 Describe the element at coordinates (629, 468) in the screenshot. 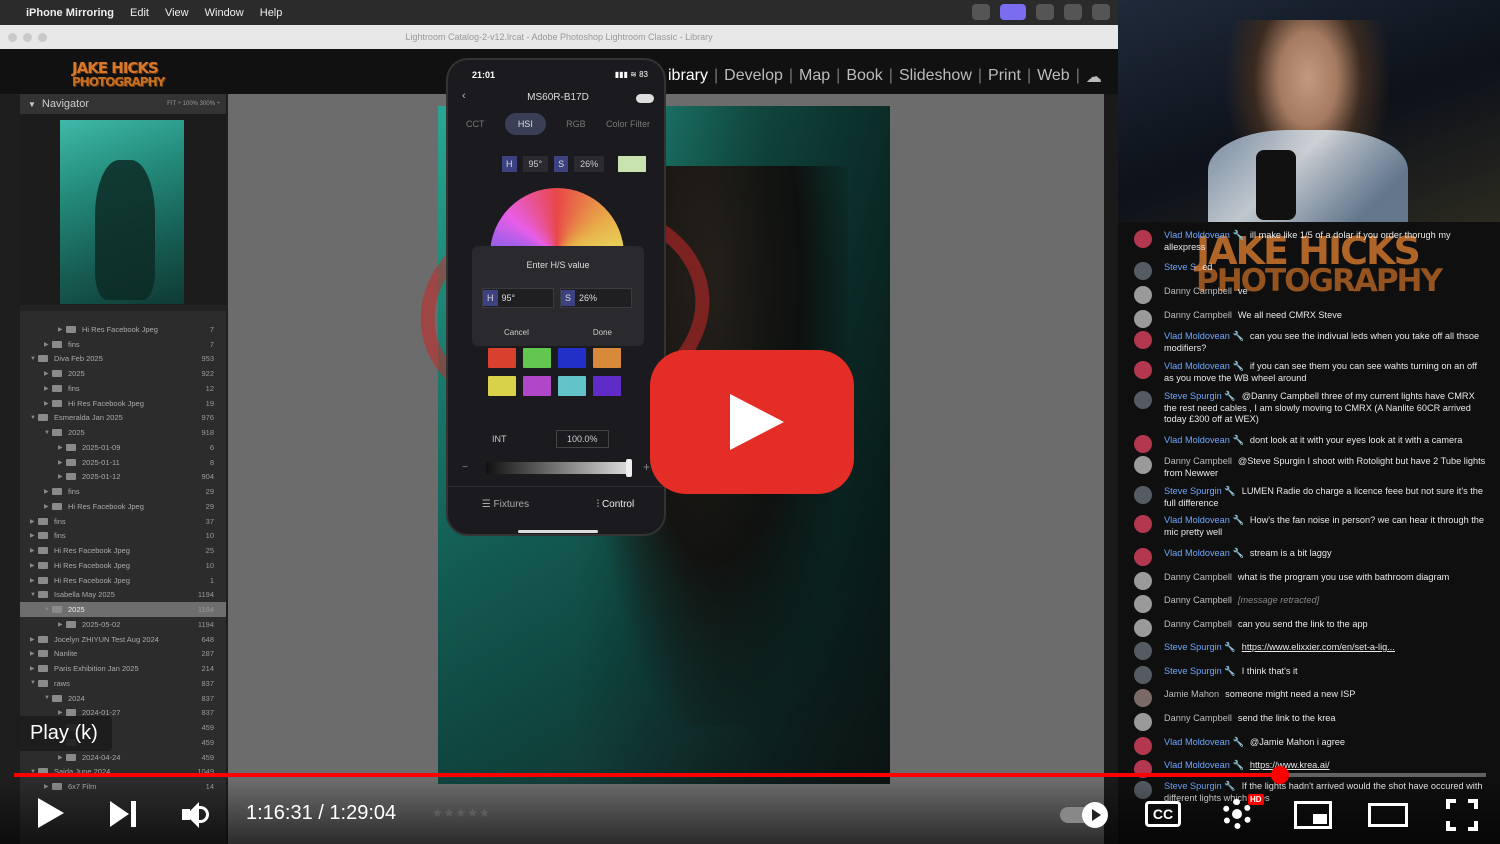

I see `slider-thumb` at that location.